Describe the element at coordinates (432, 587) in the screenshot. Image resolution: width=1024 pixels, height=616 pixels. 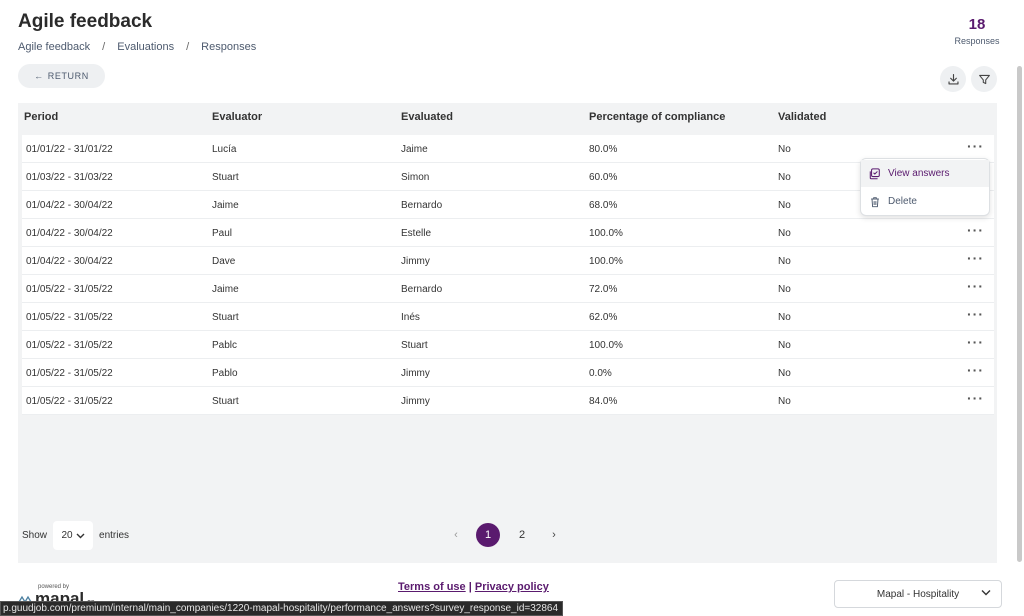
I see `terms-of-use-link: Terms of use` at that location.